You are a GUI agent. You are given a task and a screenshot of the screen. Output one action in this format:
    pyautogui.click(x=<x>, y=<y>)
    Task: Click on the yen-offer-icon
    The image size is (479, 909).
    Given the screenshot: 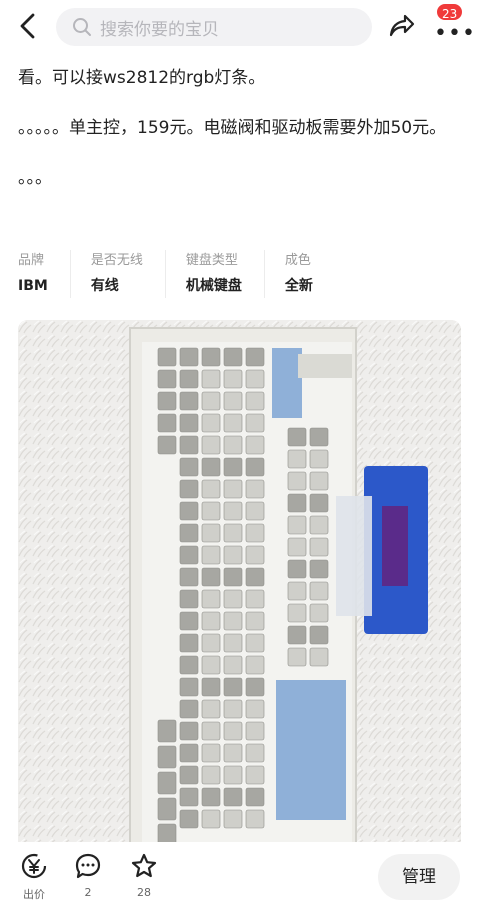 What is the action you would take?
    pyautogui.click(x=34, y=866)
    